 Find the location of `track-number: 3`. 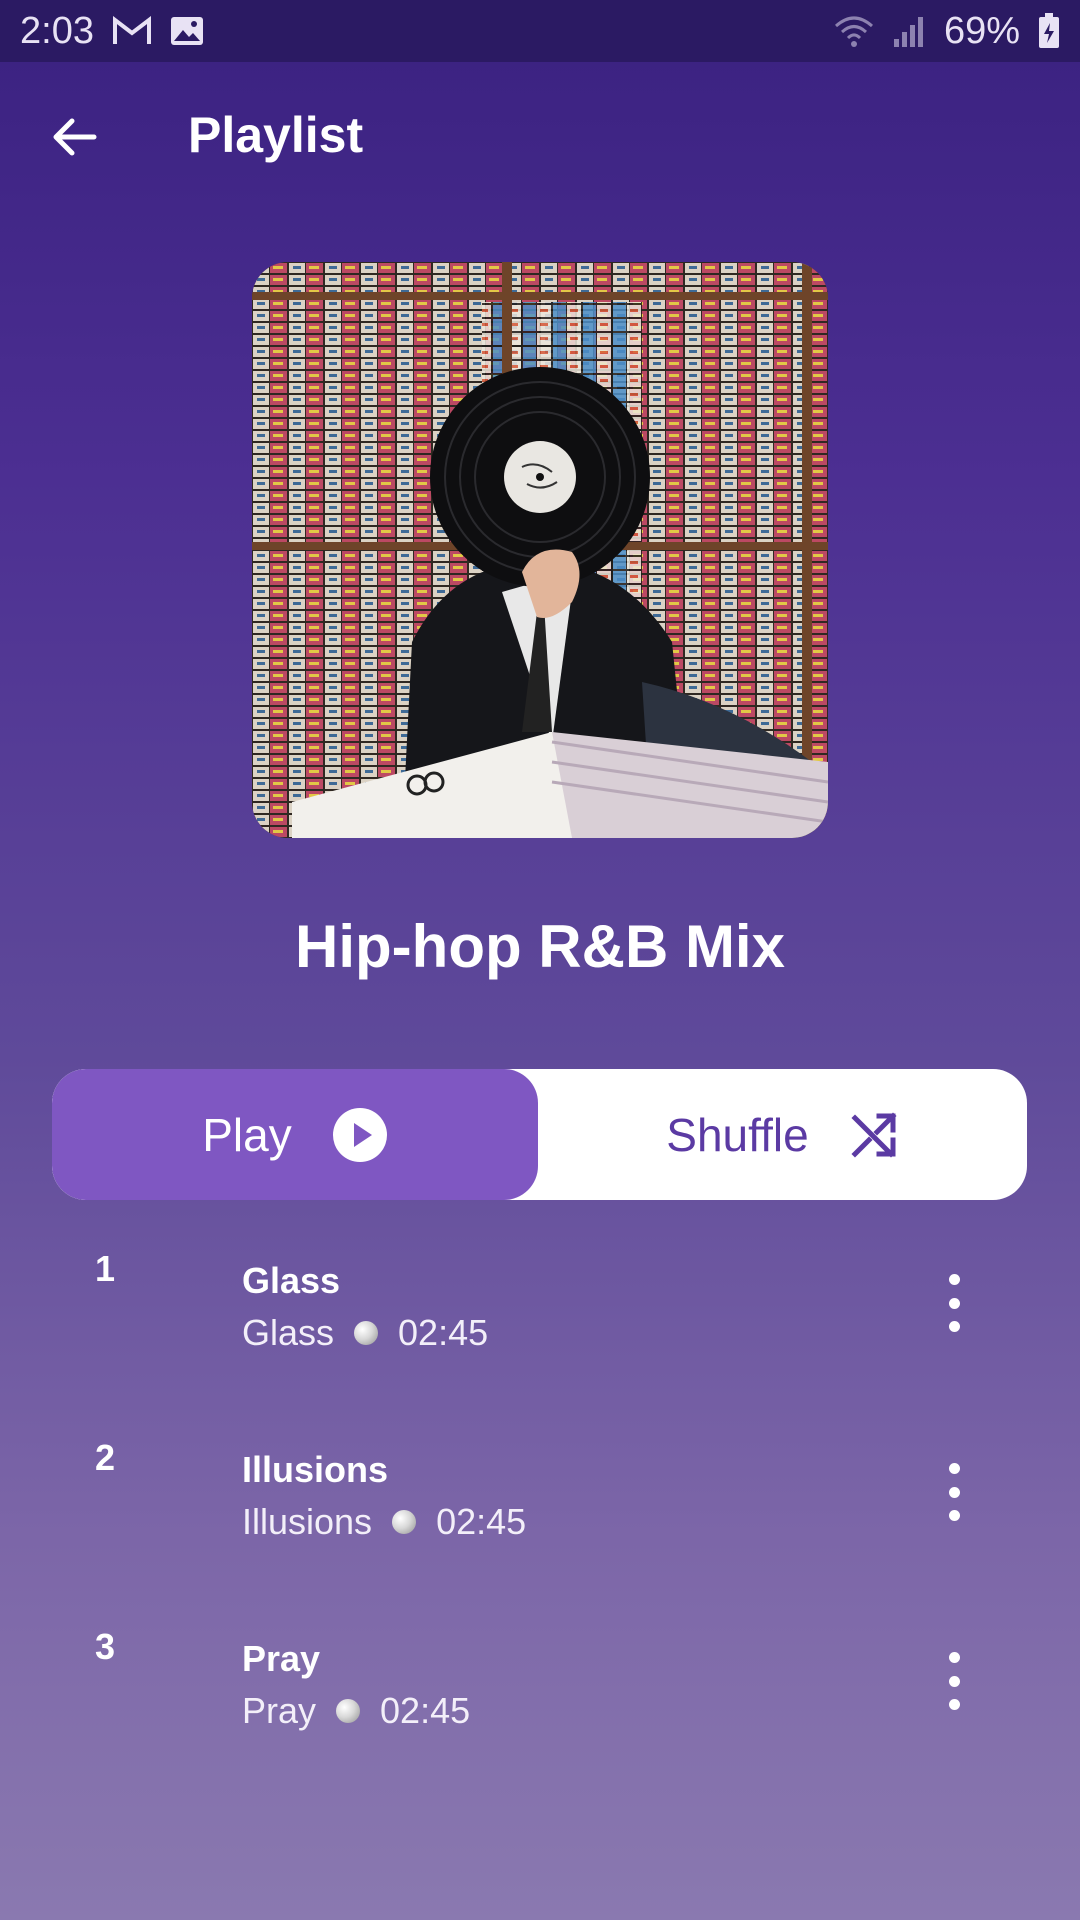

track-number: 3 is located at coordinates (105, 1646).